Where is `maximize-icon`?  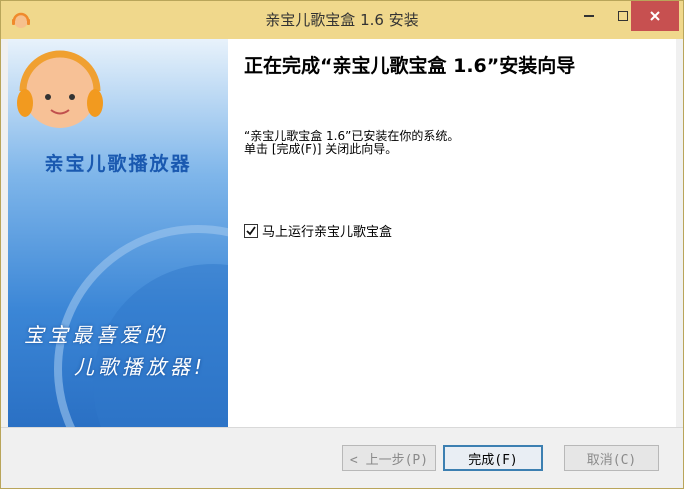 maximize-icon is located at coordinates (623, 16).